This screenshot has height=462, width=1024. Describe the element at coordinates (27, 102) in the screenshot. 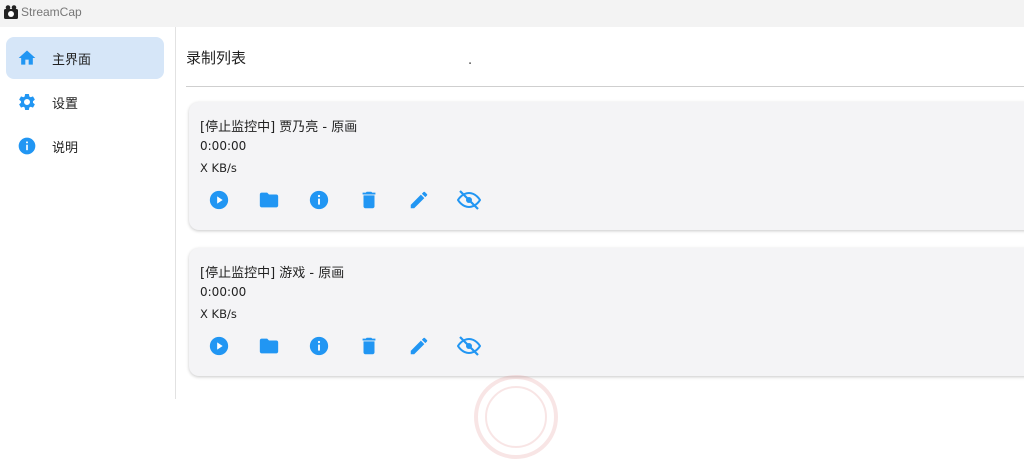

I see `gear-icon` at that location.